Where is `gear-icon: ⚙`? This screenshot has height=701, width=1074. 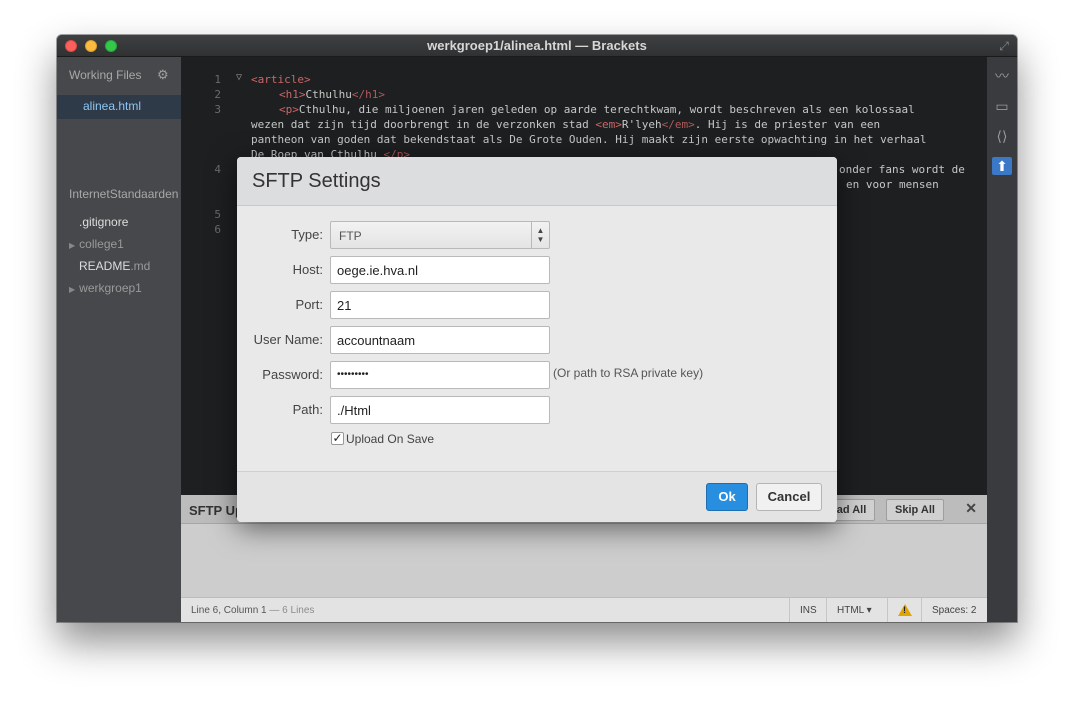 gear-icon: ⚙ is located at coordinates (163, 75).